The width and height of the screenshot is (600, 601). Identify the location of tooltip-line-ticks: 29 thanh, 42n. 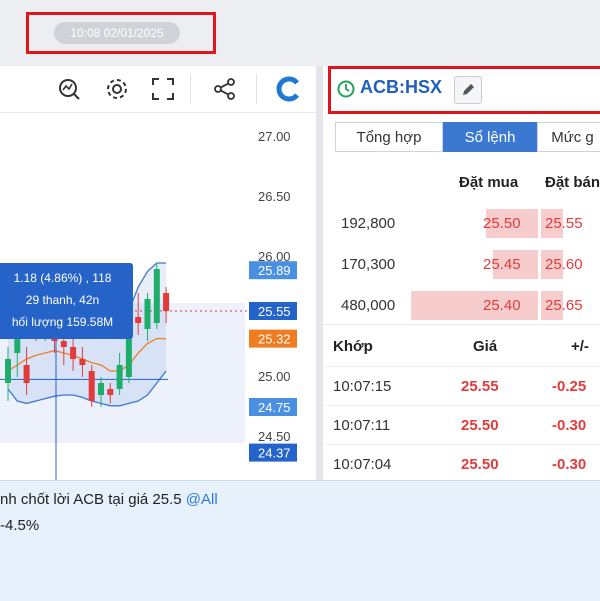
(62, 300).